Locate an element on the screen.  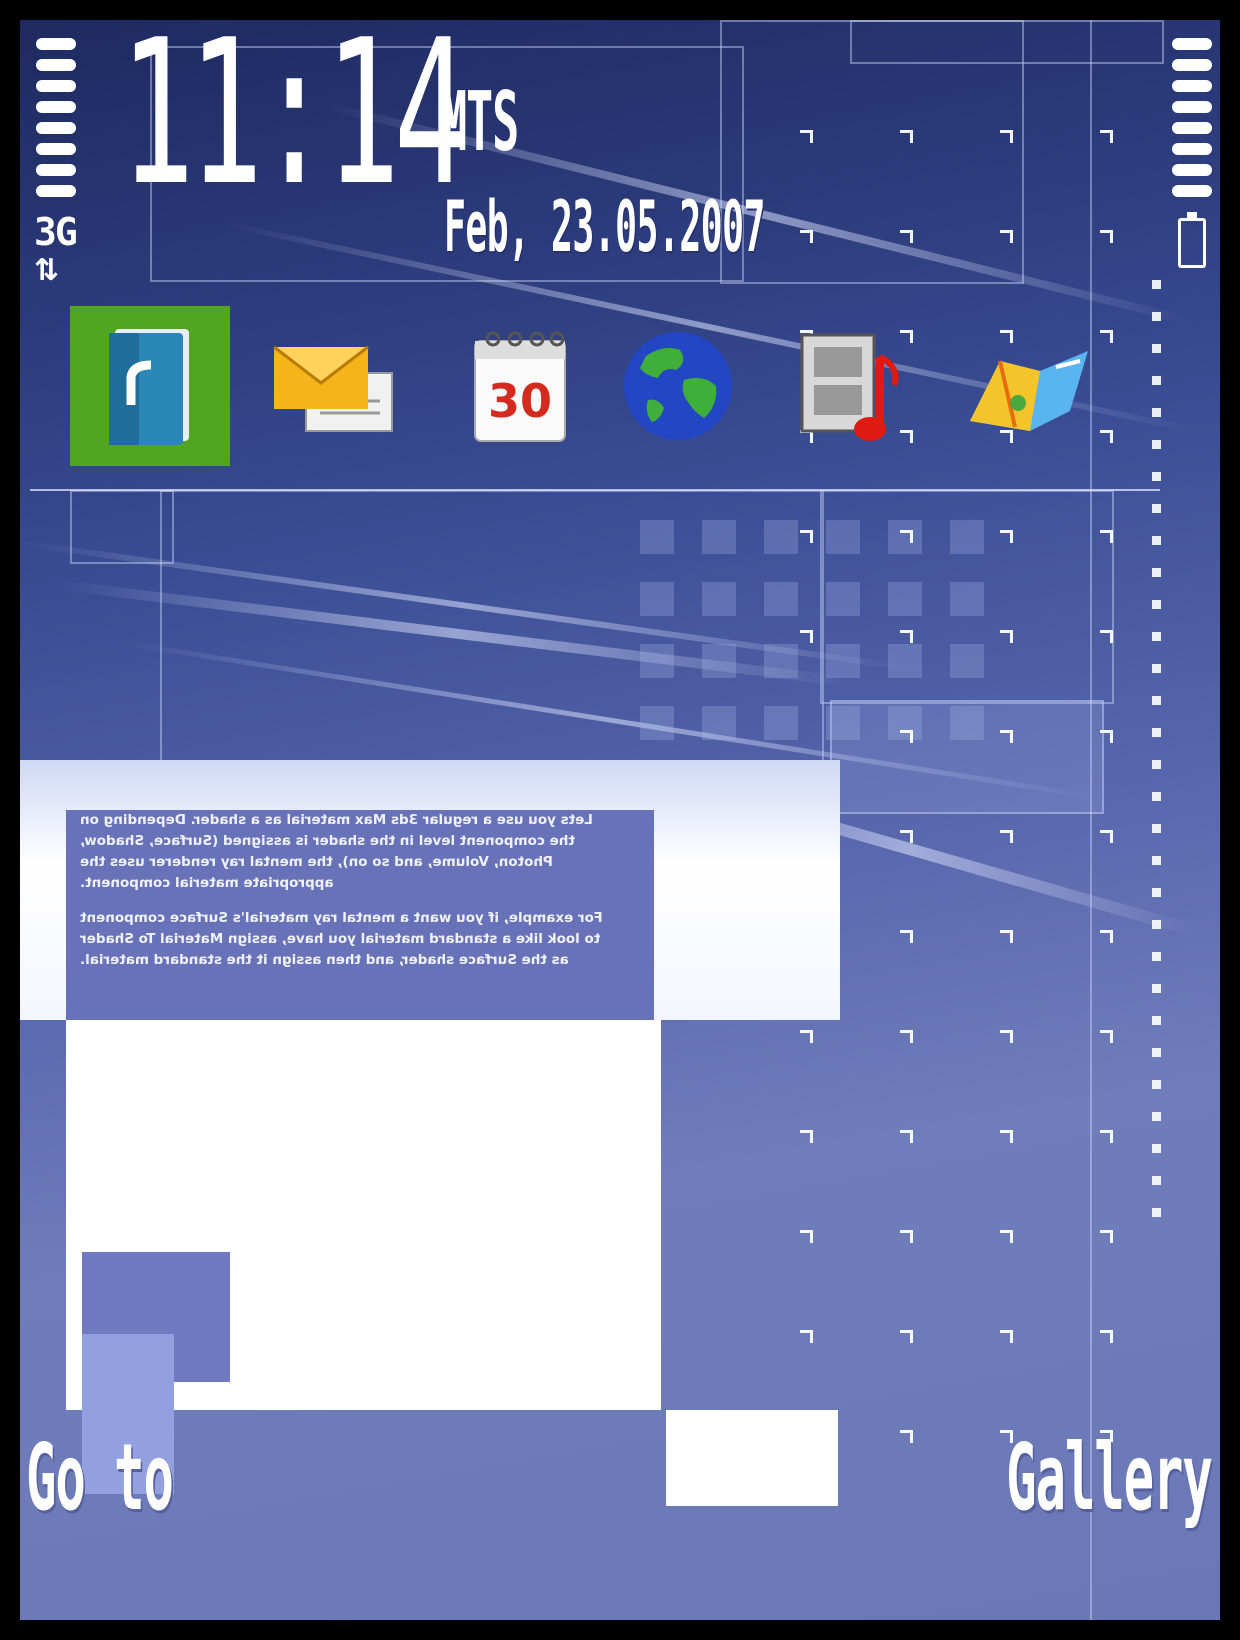
shortcut-bar: 30 is located at coordinates (620, 390).